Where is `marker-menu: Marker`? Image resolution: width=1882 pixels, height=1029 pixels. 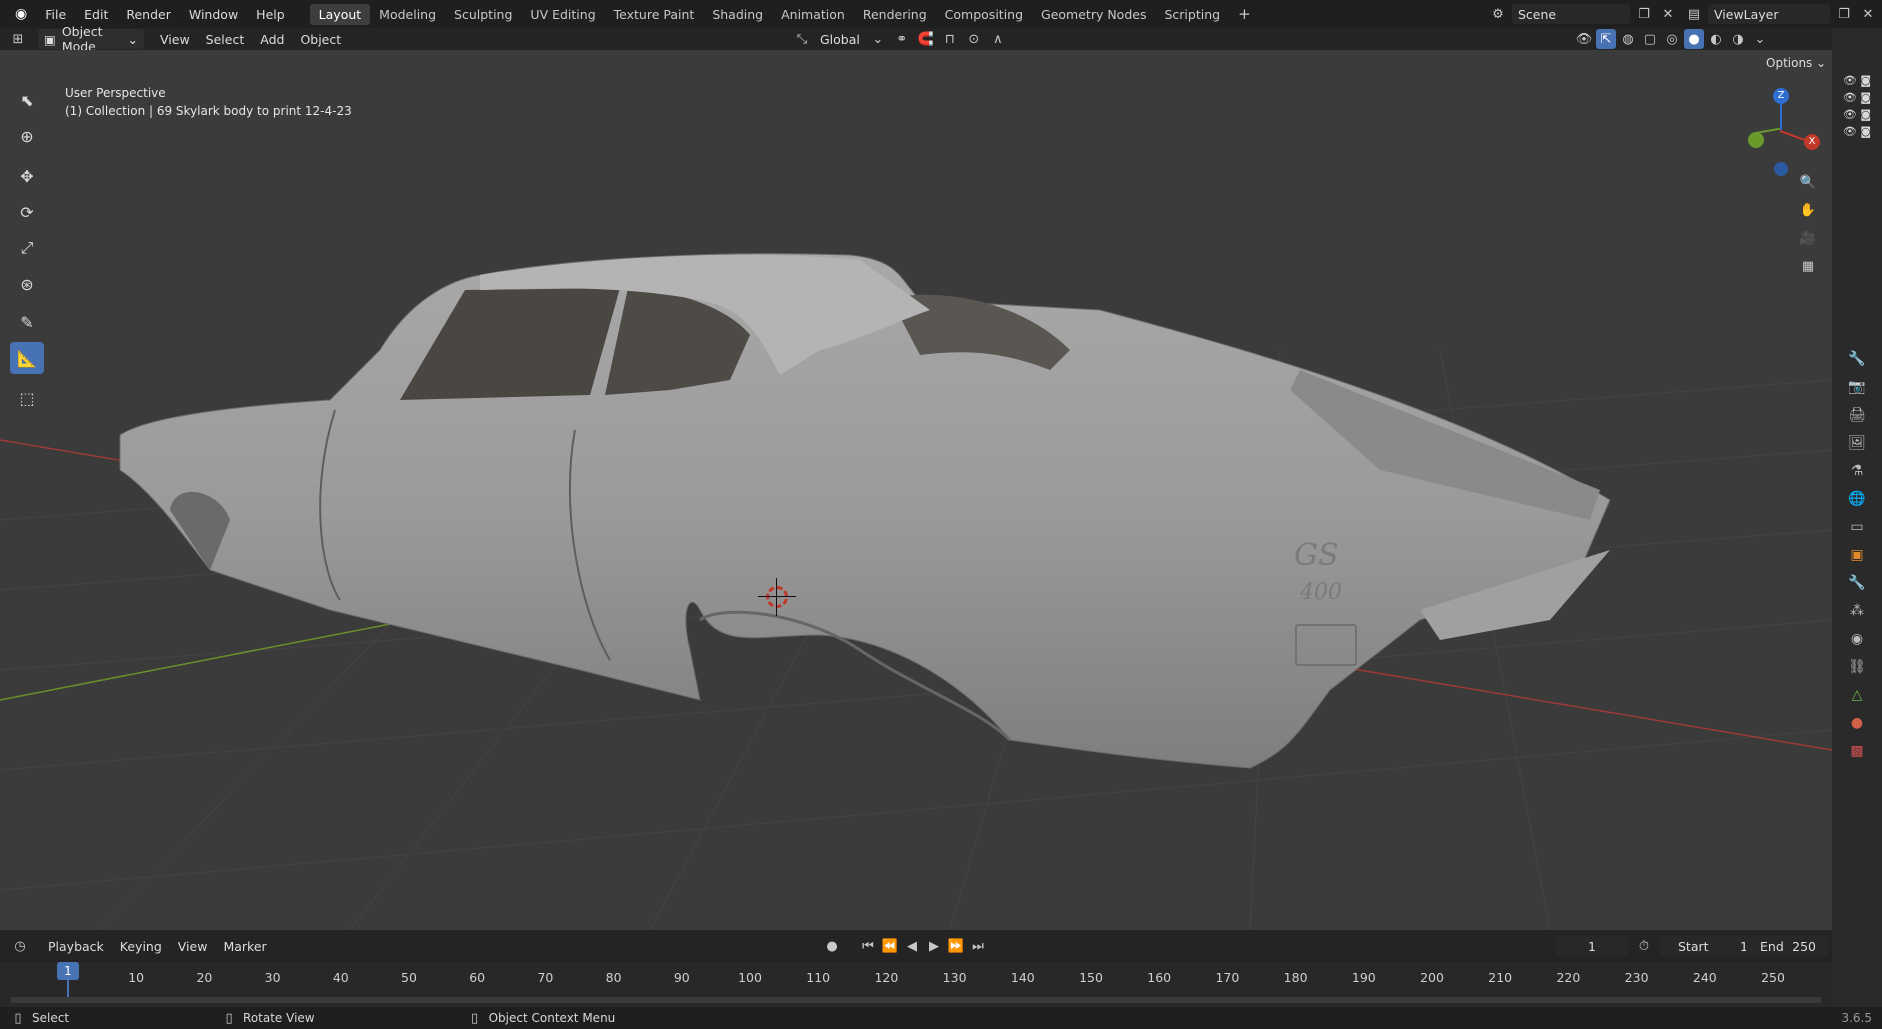
marker-menu: Marker is located at coordinates (244, 946).